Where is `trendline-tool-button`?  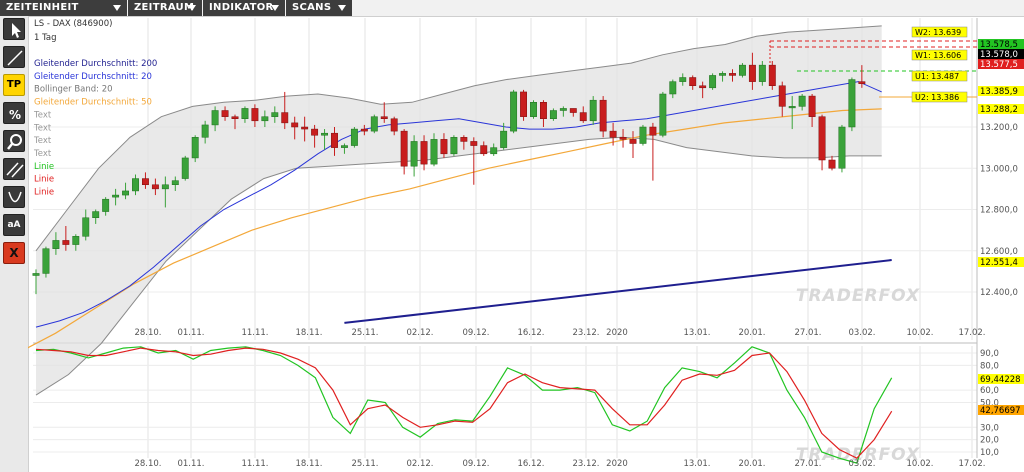
trendline-tool-button is located at coordinates (14, 57).